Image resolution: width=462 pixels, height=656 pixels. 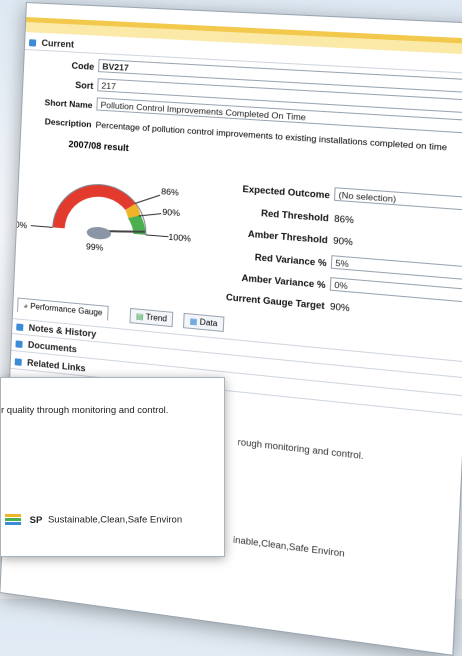 I want to click on sp-row: SP Sustainable,Clean,Safe Environ, so click(x=92, y=520).